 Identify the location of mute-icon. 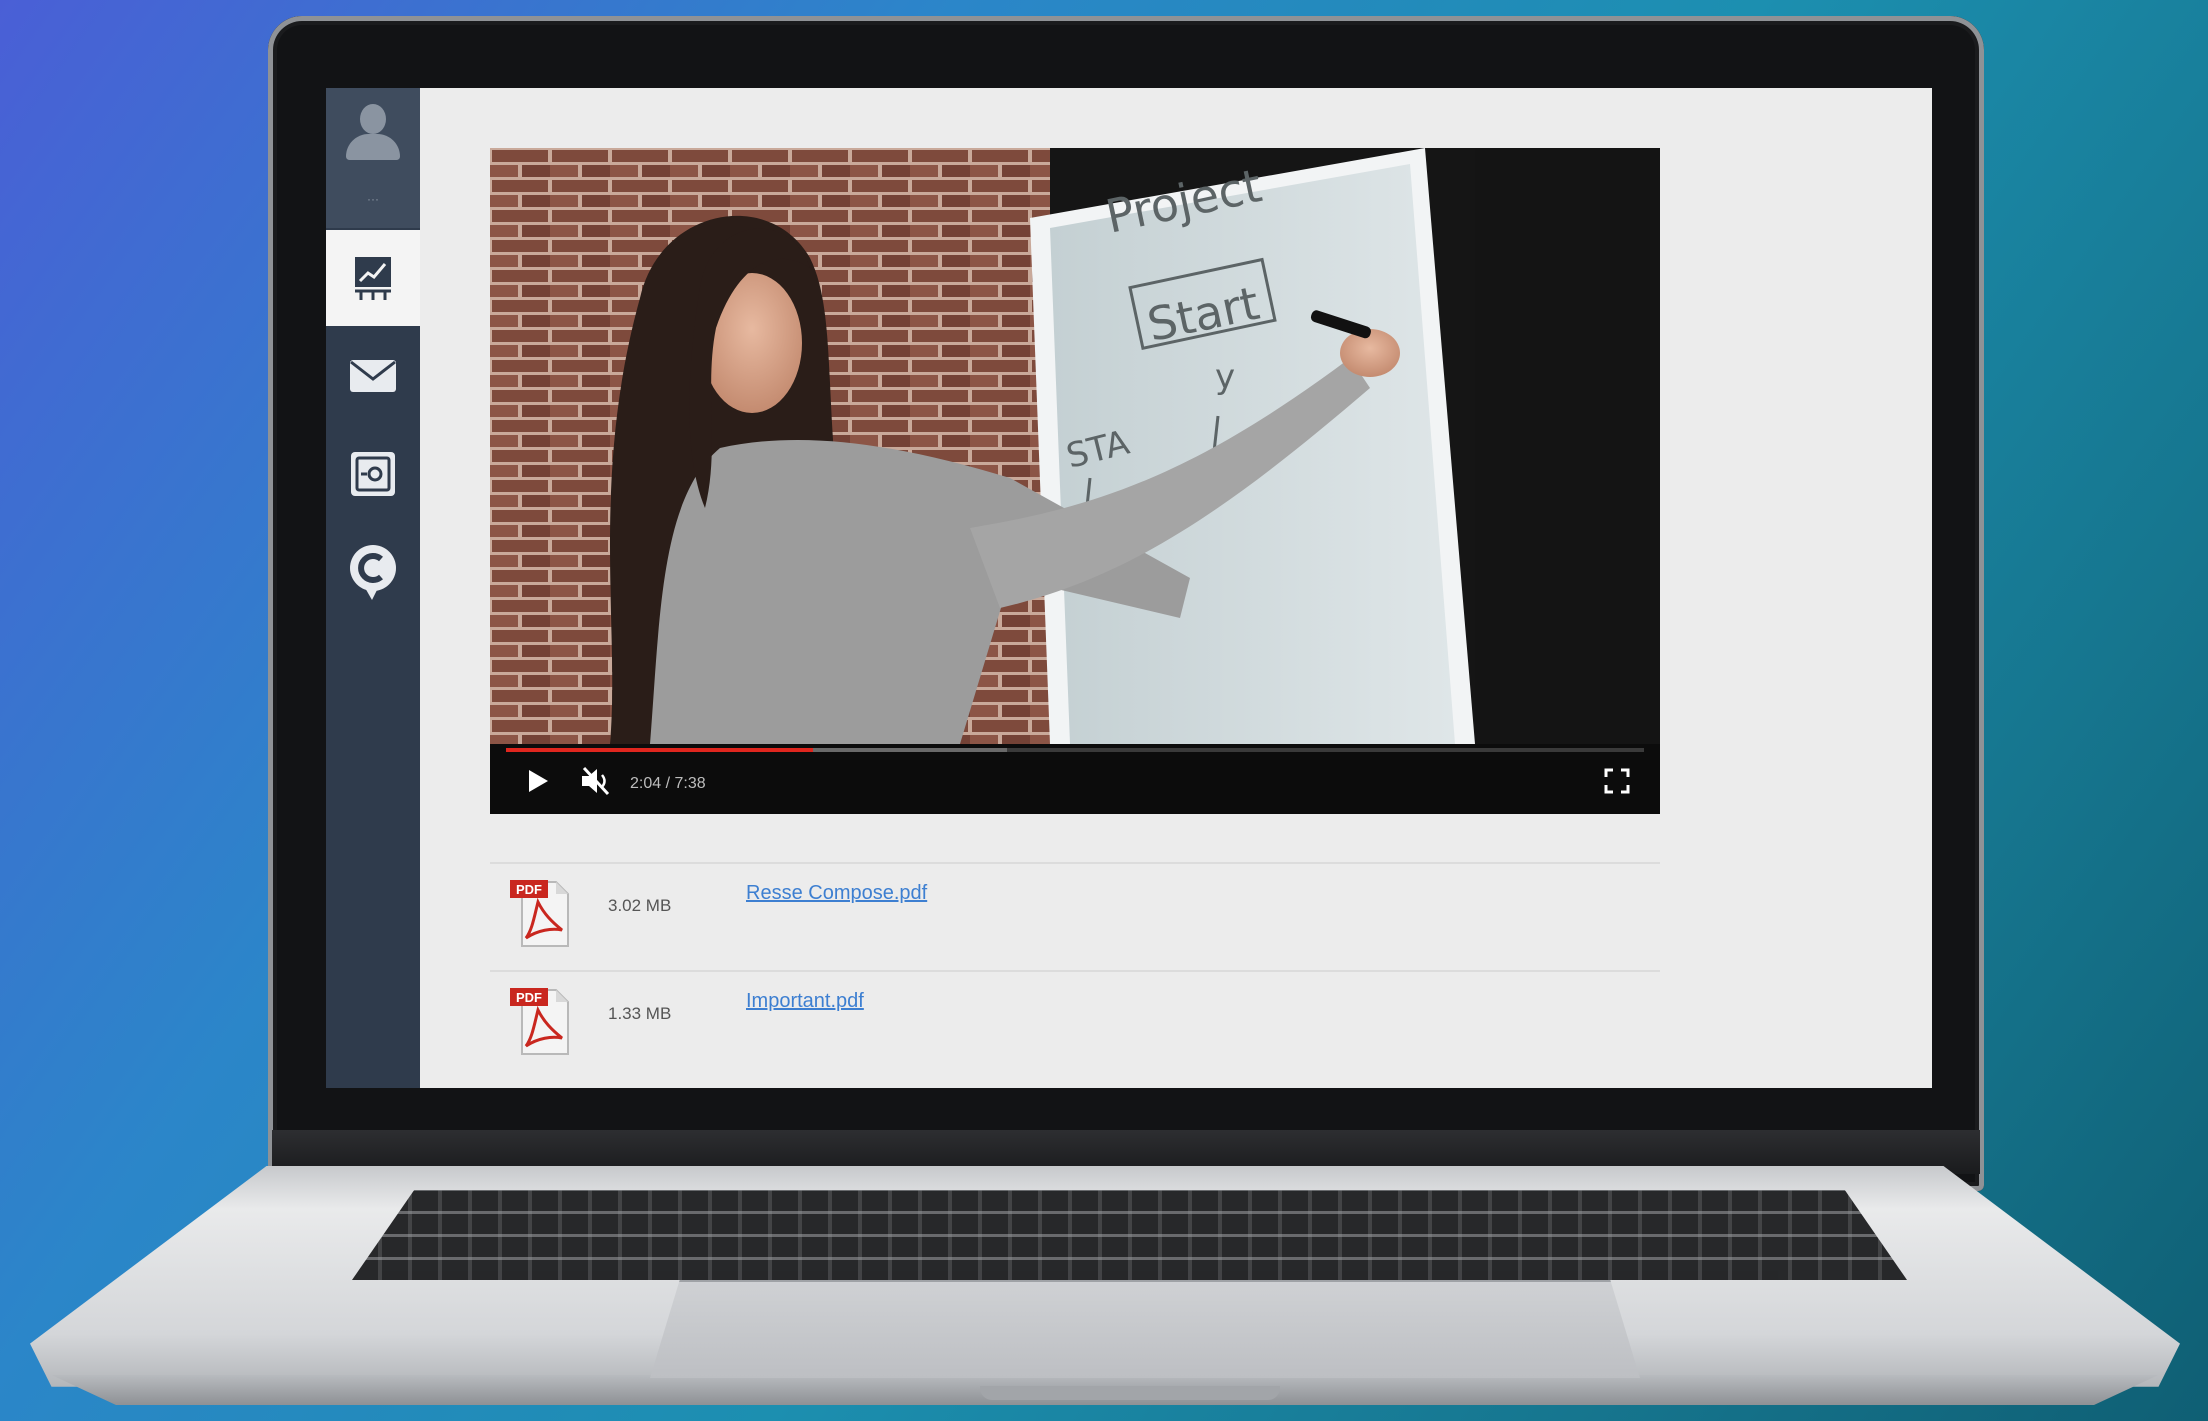
(596, 781).